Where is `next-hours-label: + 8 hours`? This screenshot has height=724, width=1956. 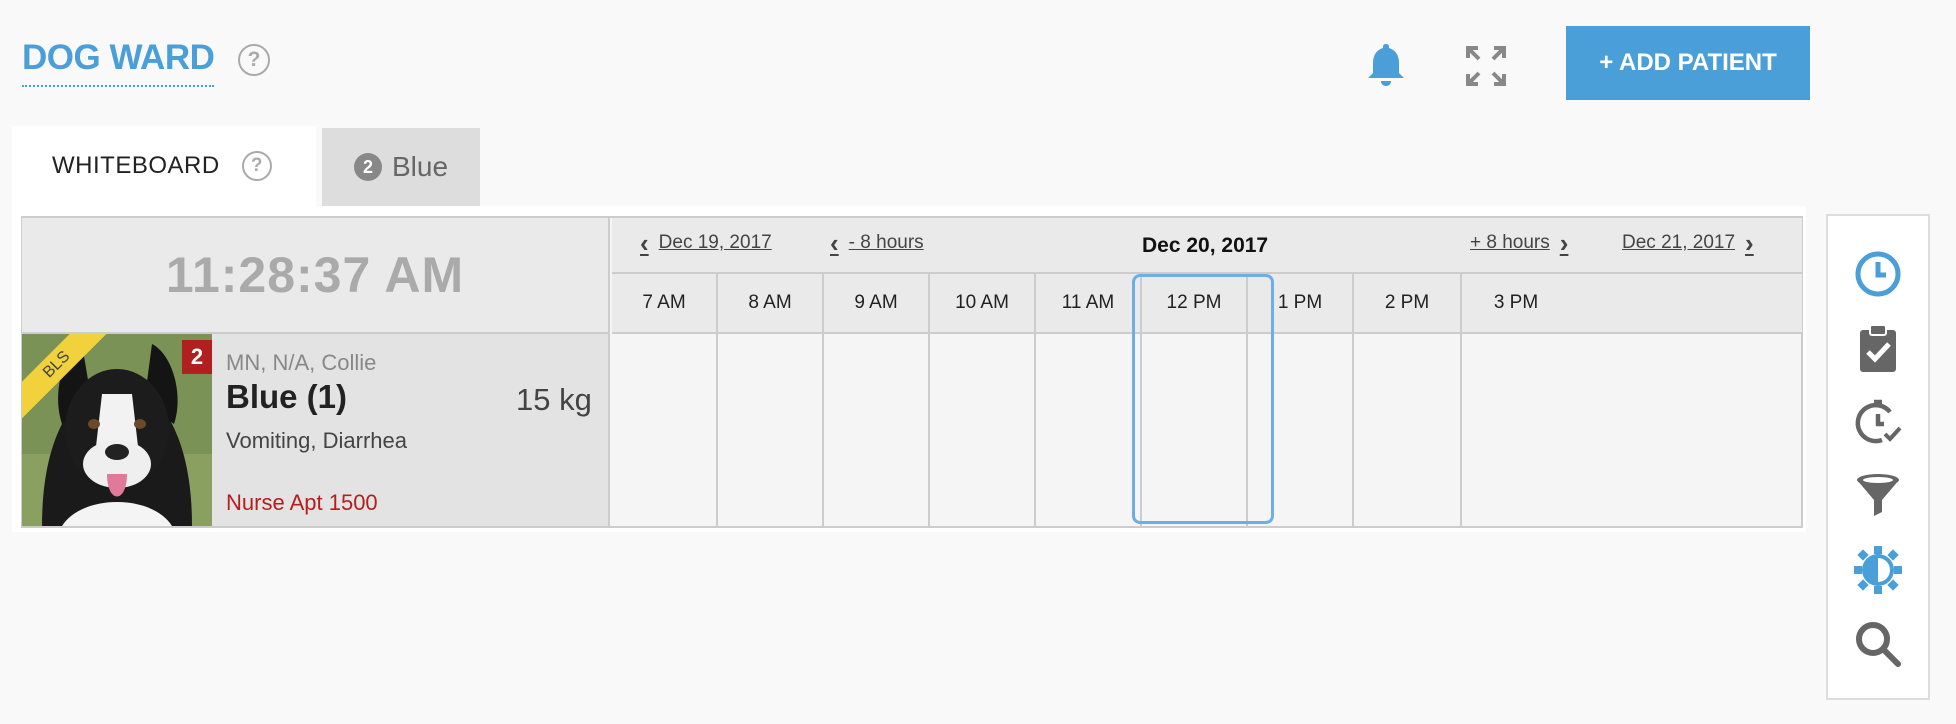
next-hours-label: + 8 hours is located at coordinates (1510, 242).